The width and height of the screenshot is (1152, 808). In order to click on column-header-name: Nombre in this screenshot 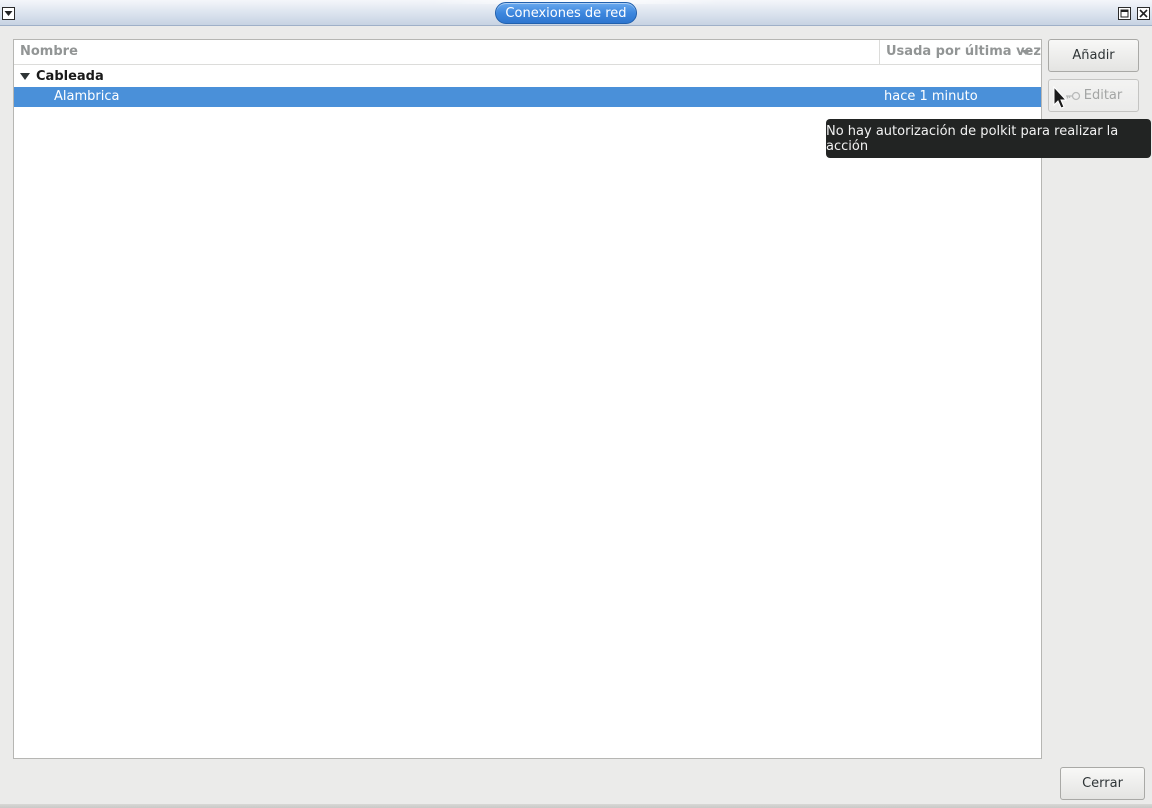, I will do `click(447, 52)`.